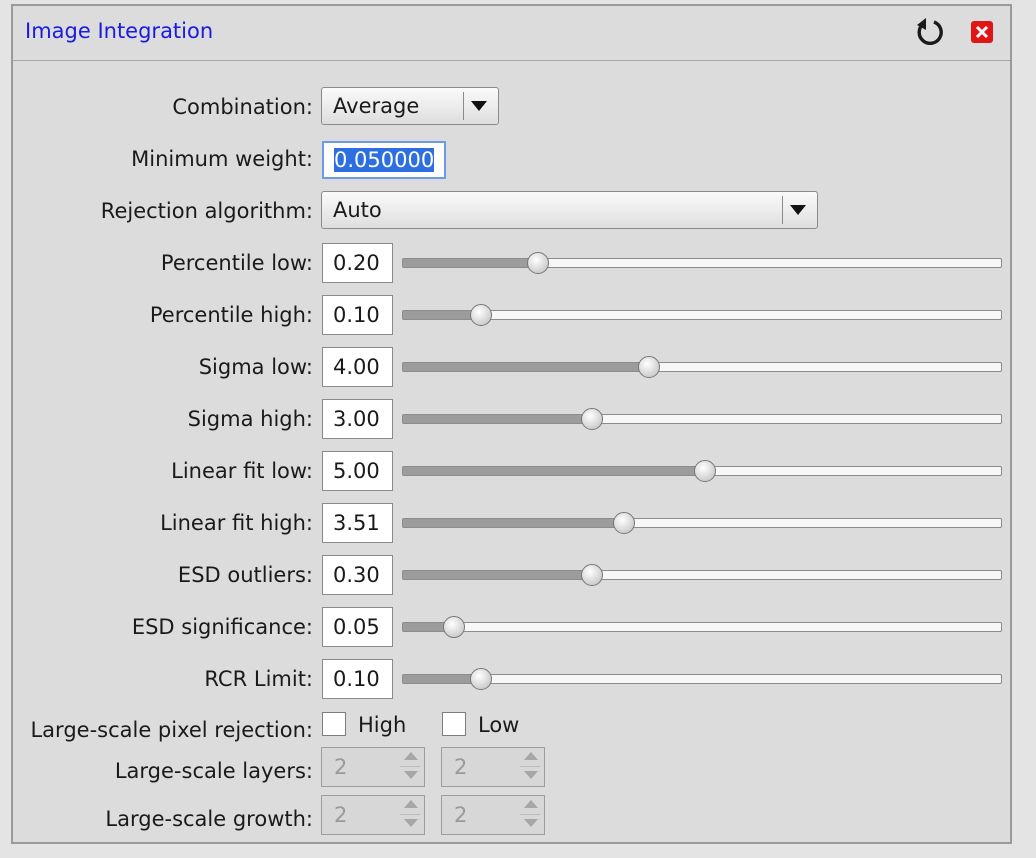 Image resolution: width=1036 pixels, height=858 pixels. I want to click on large-scale-layers-low-spinner: 2, so click(493, 767).